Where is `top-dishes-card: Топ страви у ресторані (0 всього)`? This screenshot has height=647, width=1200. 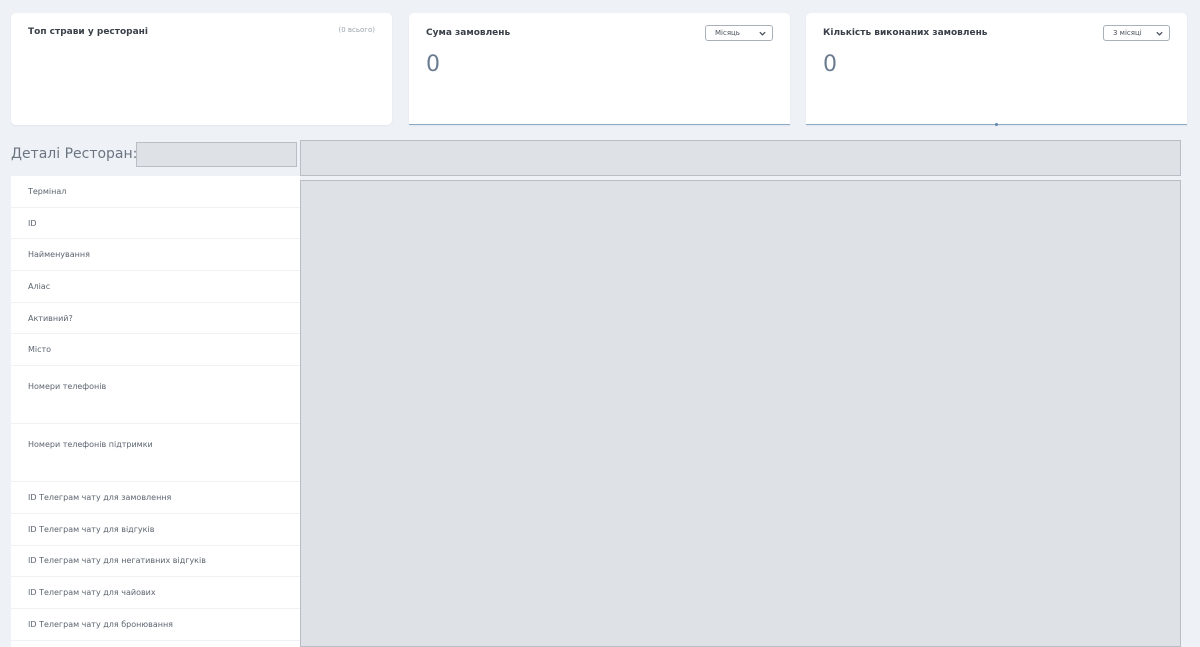 top-dishes-card: Топ страви у ресторані (0 всього) is located at coordinates (201, 69).